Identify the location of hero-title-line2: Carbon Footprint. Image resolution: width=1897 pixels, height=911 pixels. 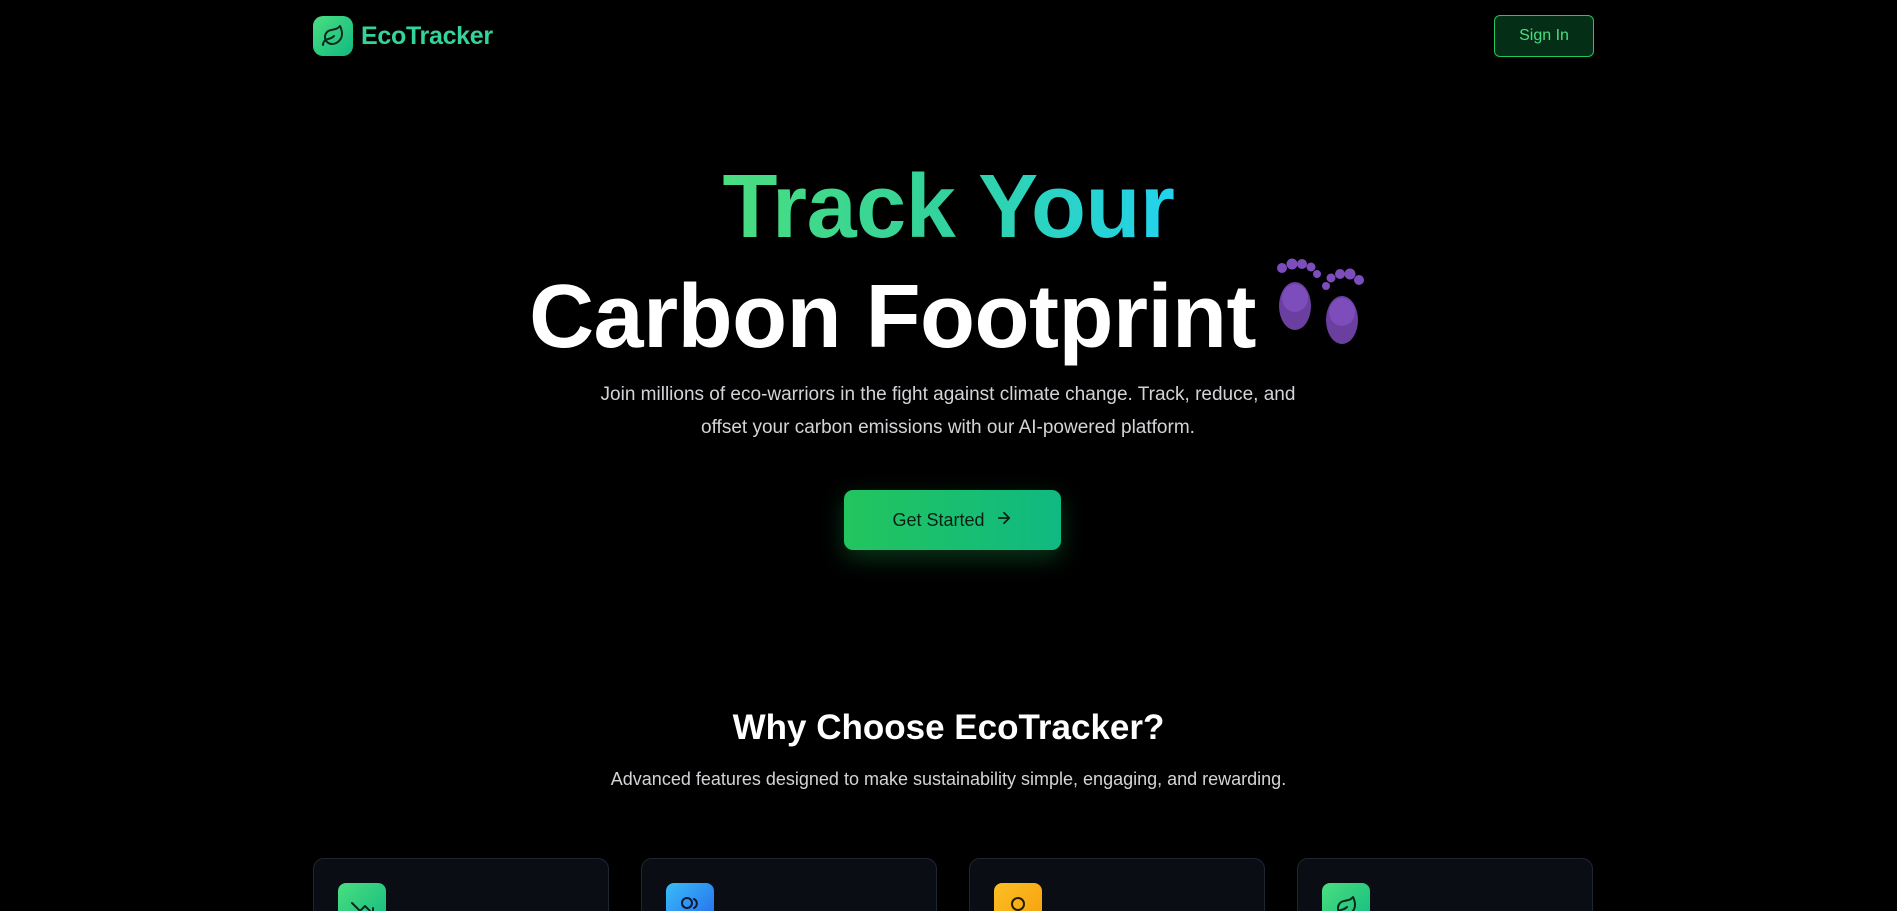
(948, 316).